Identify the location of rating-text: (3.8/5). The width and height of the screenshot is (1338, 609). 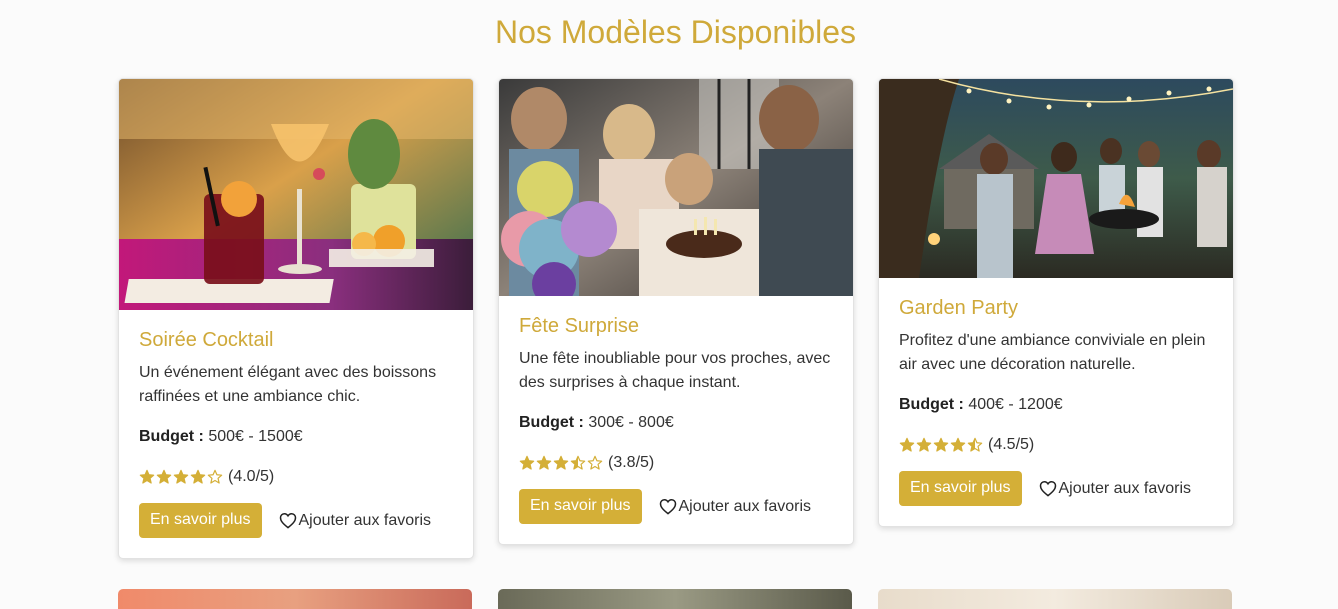
(631, 462).